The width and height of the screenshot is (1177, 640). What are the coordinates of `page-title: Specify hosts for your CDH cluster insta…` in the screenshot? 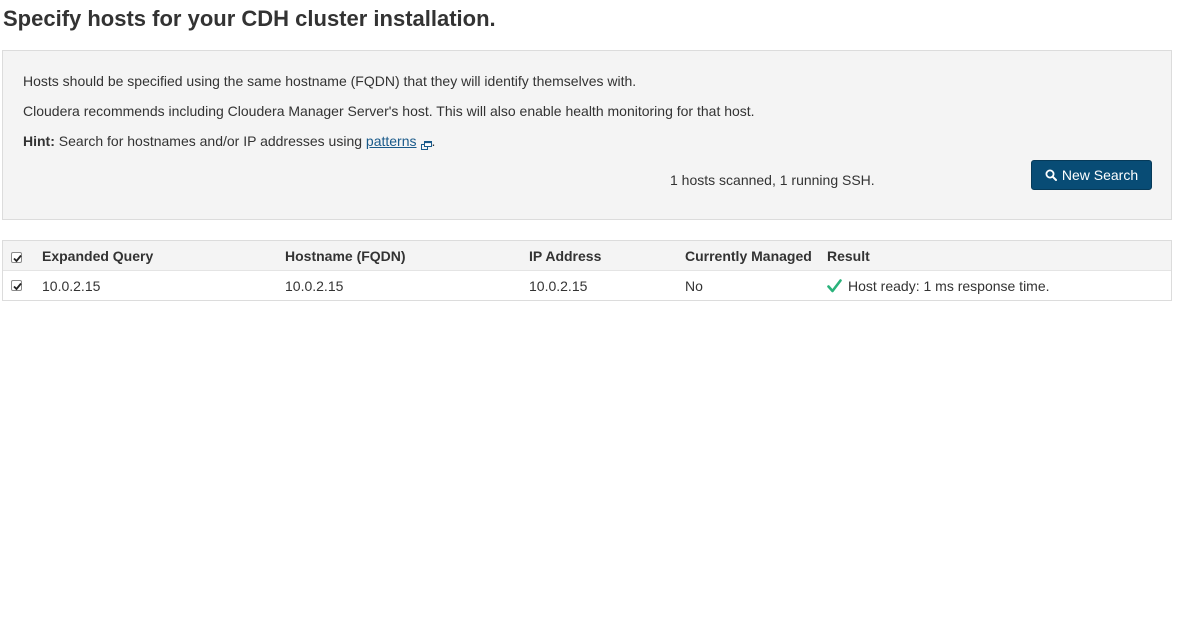 It's located at (249, 18).